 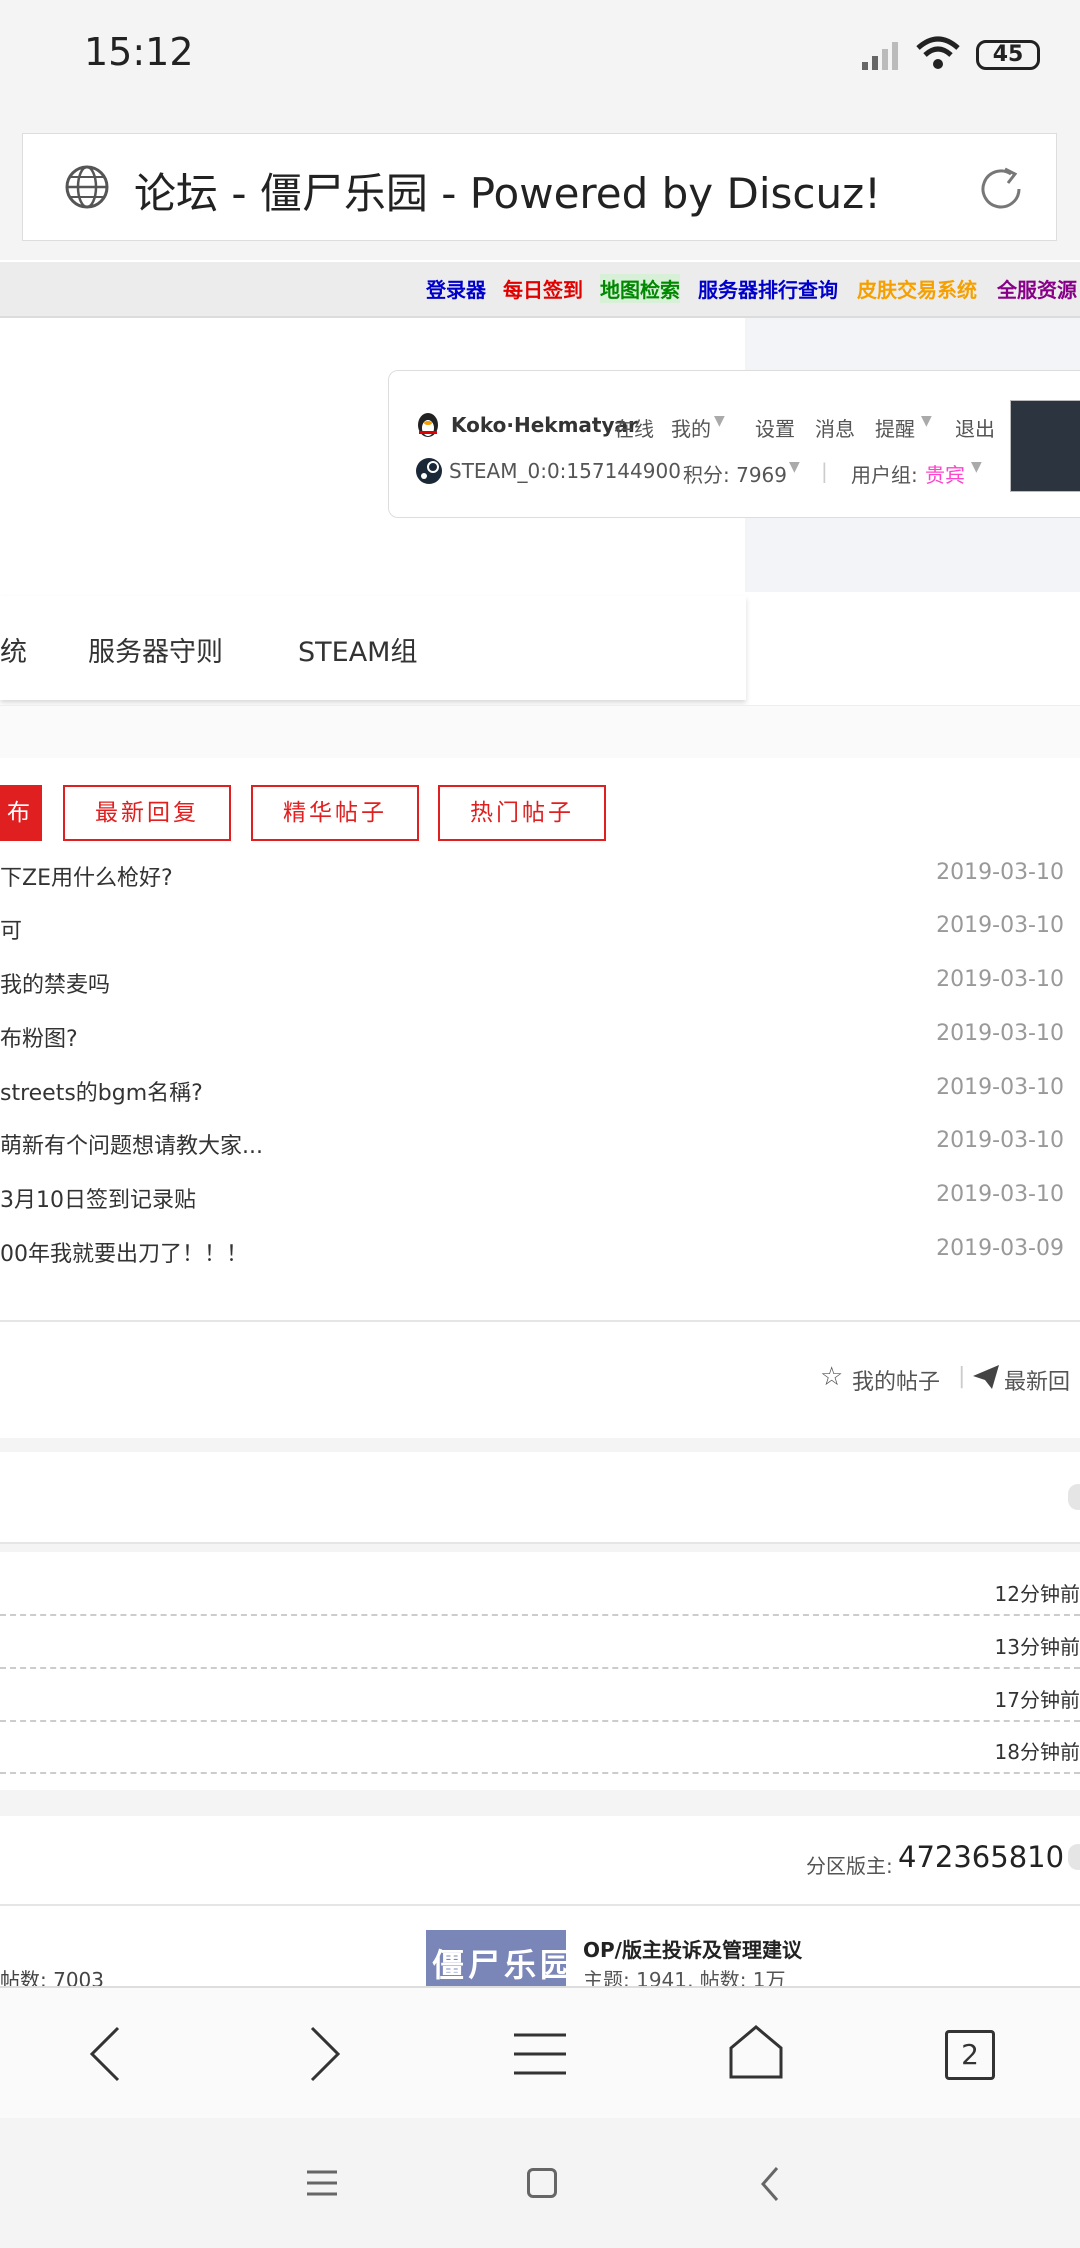 I want to click on browser-toolbar: 2, so click(x=540, y=2053).